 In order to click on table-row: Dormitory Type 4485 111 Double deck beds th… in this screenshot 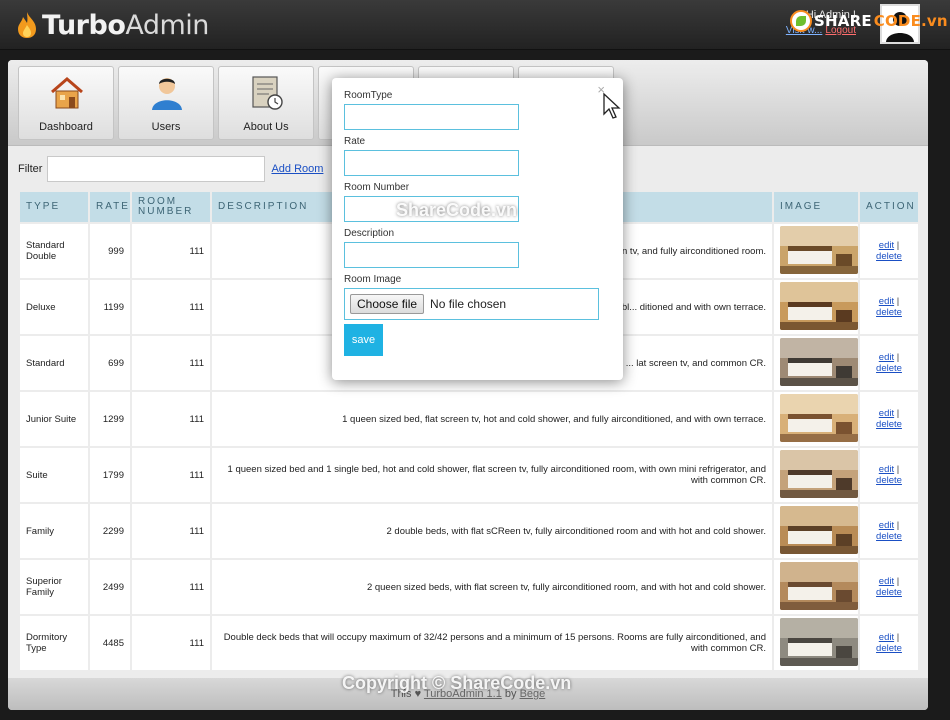, I will do `click(469, 643)`.